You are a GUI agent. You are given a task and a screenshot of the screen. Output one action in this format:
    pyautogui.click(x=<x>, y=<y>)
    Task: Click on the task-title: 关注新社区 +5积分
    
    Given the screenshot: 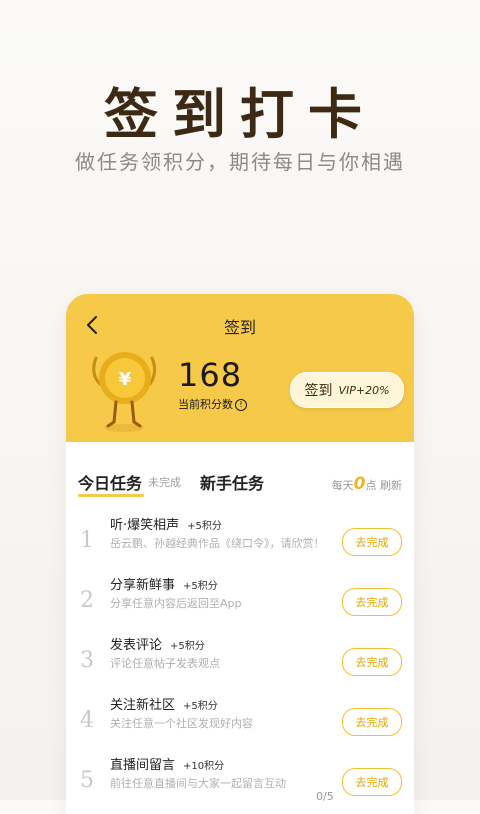 What is the action you would take?
    pyautogui.click(x=164, y=703)
    